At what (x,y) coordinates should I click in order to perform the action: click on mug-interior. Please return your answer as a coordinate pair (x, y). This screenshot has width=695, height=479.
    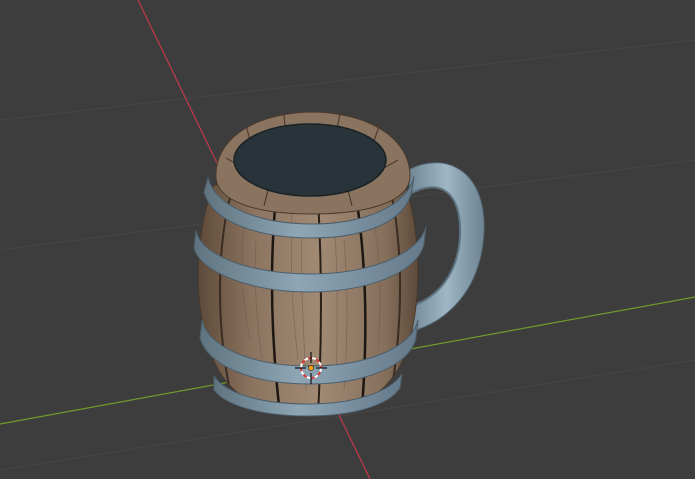
    Looking at the image, I should click on (310, 160).